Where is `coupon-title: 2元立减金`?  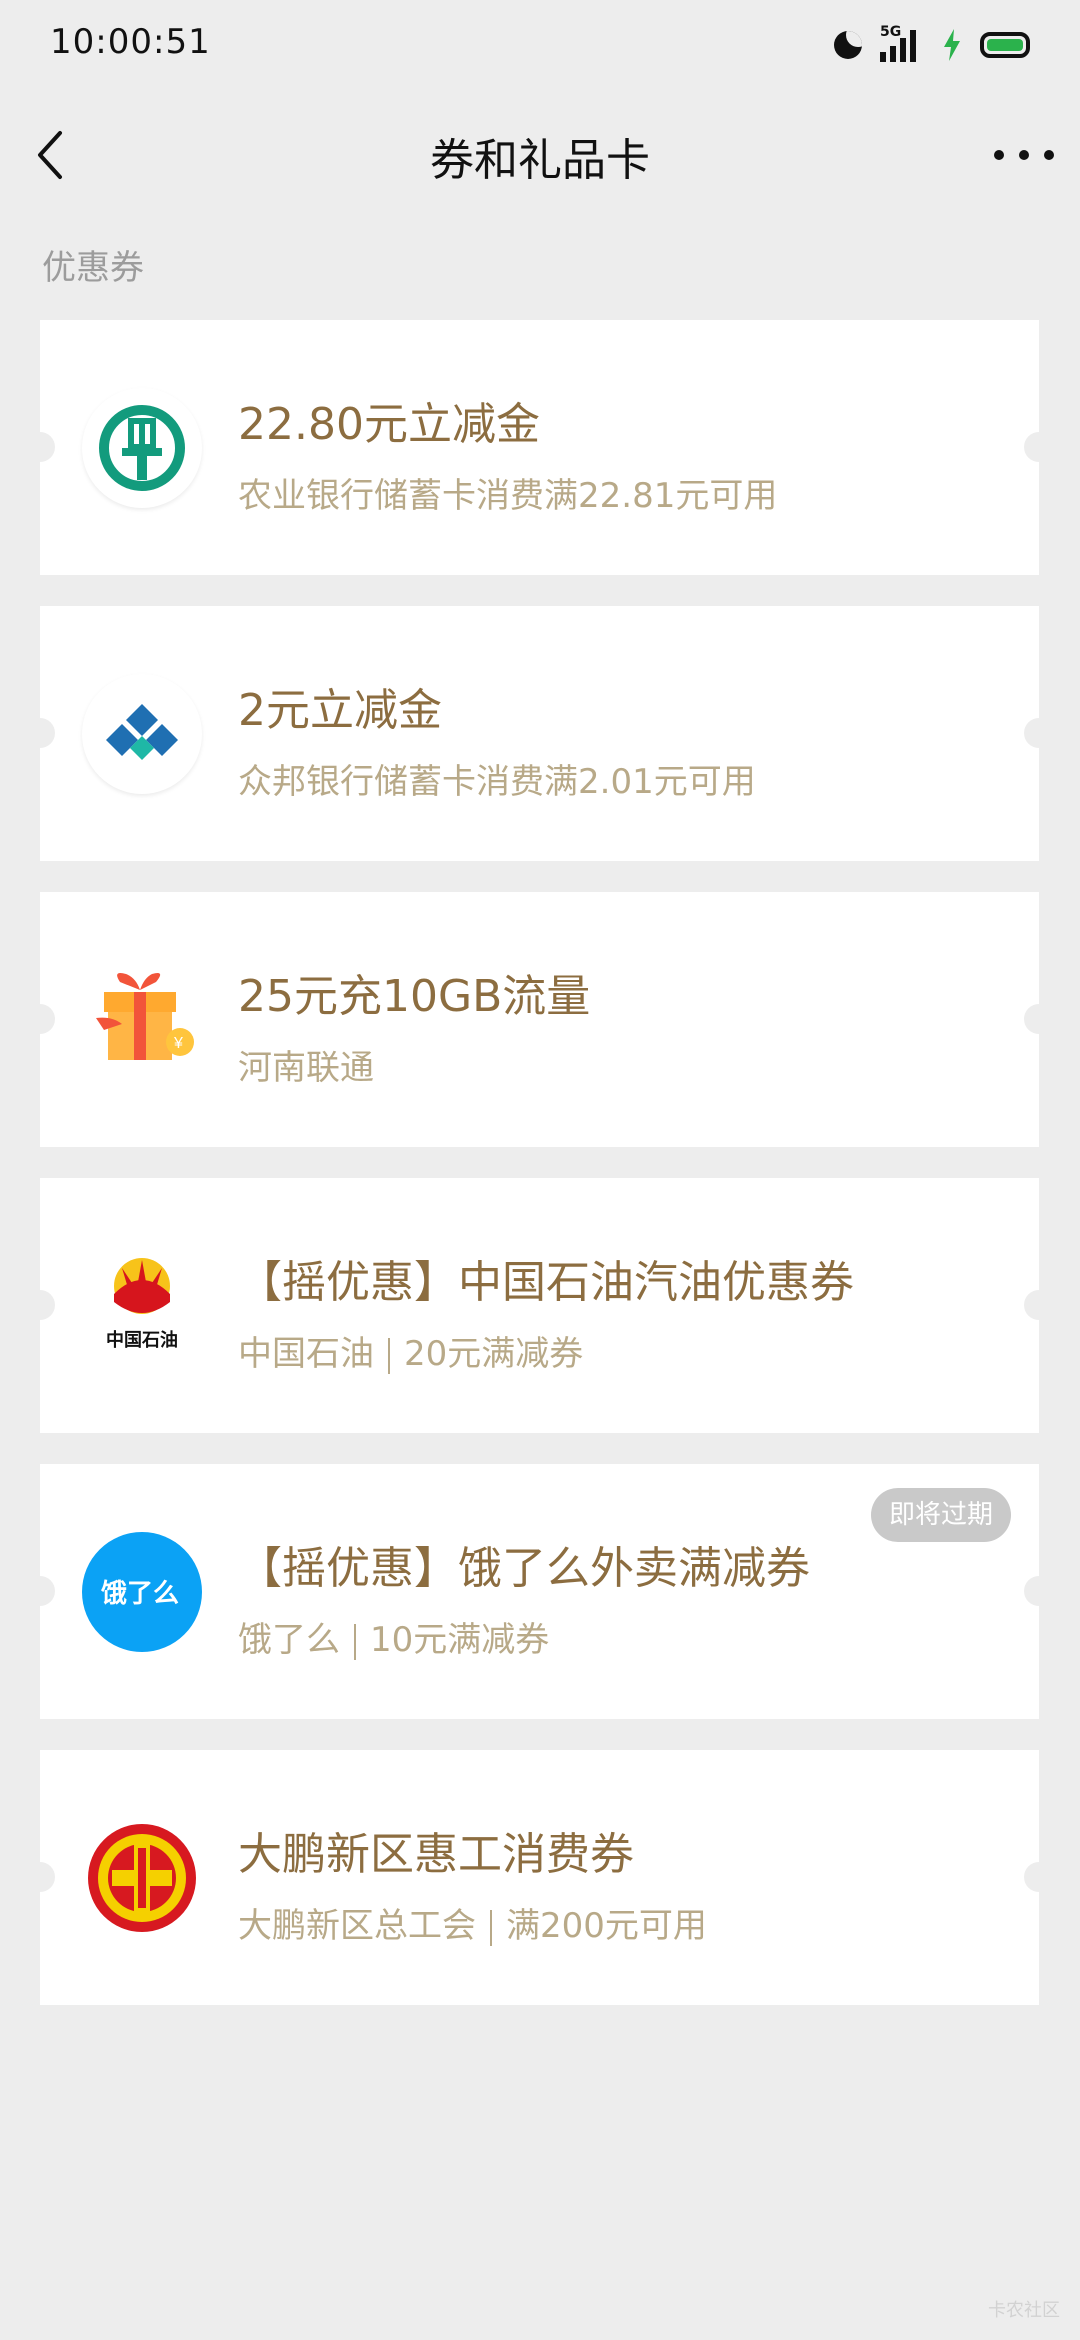 coupon-title: 2元立减金 is located at coordinates (340, 710).